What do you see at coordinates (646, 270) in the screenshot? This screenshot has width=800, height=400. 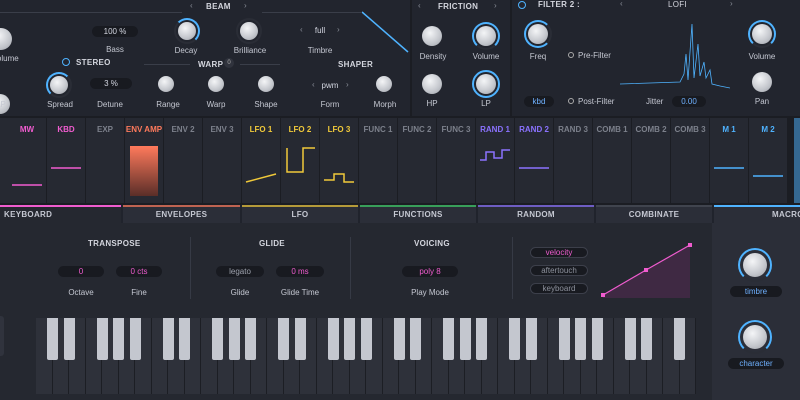 I see `velocity-curve` at bounding box center [646, 270].